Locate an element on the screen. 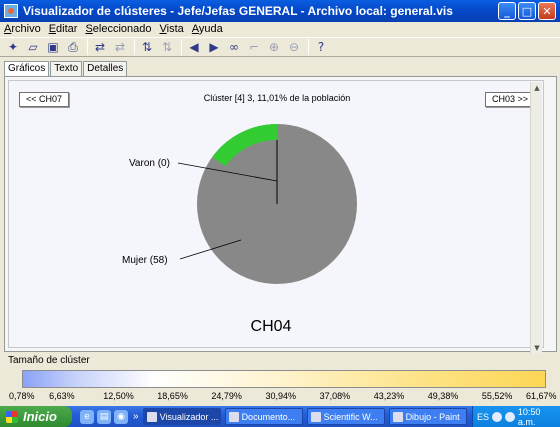  help-icon: ? is located at coordinates (321, 47).